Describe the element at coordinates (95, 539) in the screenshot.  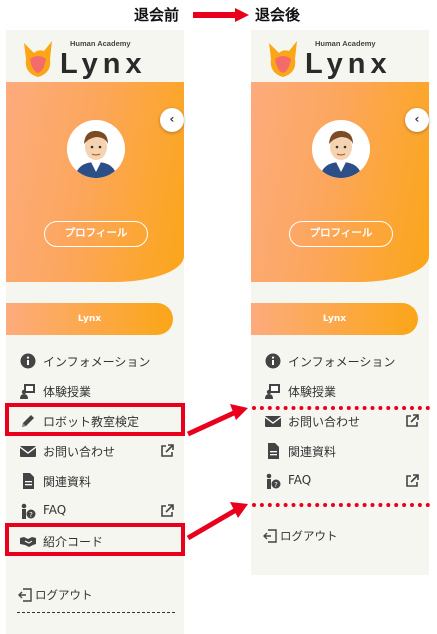
I see `highlight-referral-code` at that location.